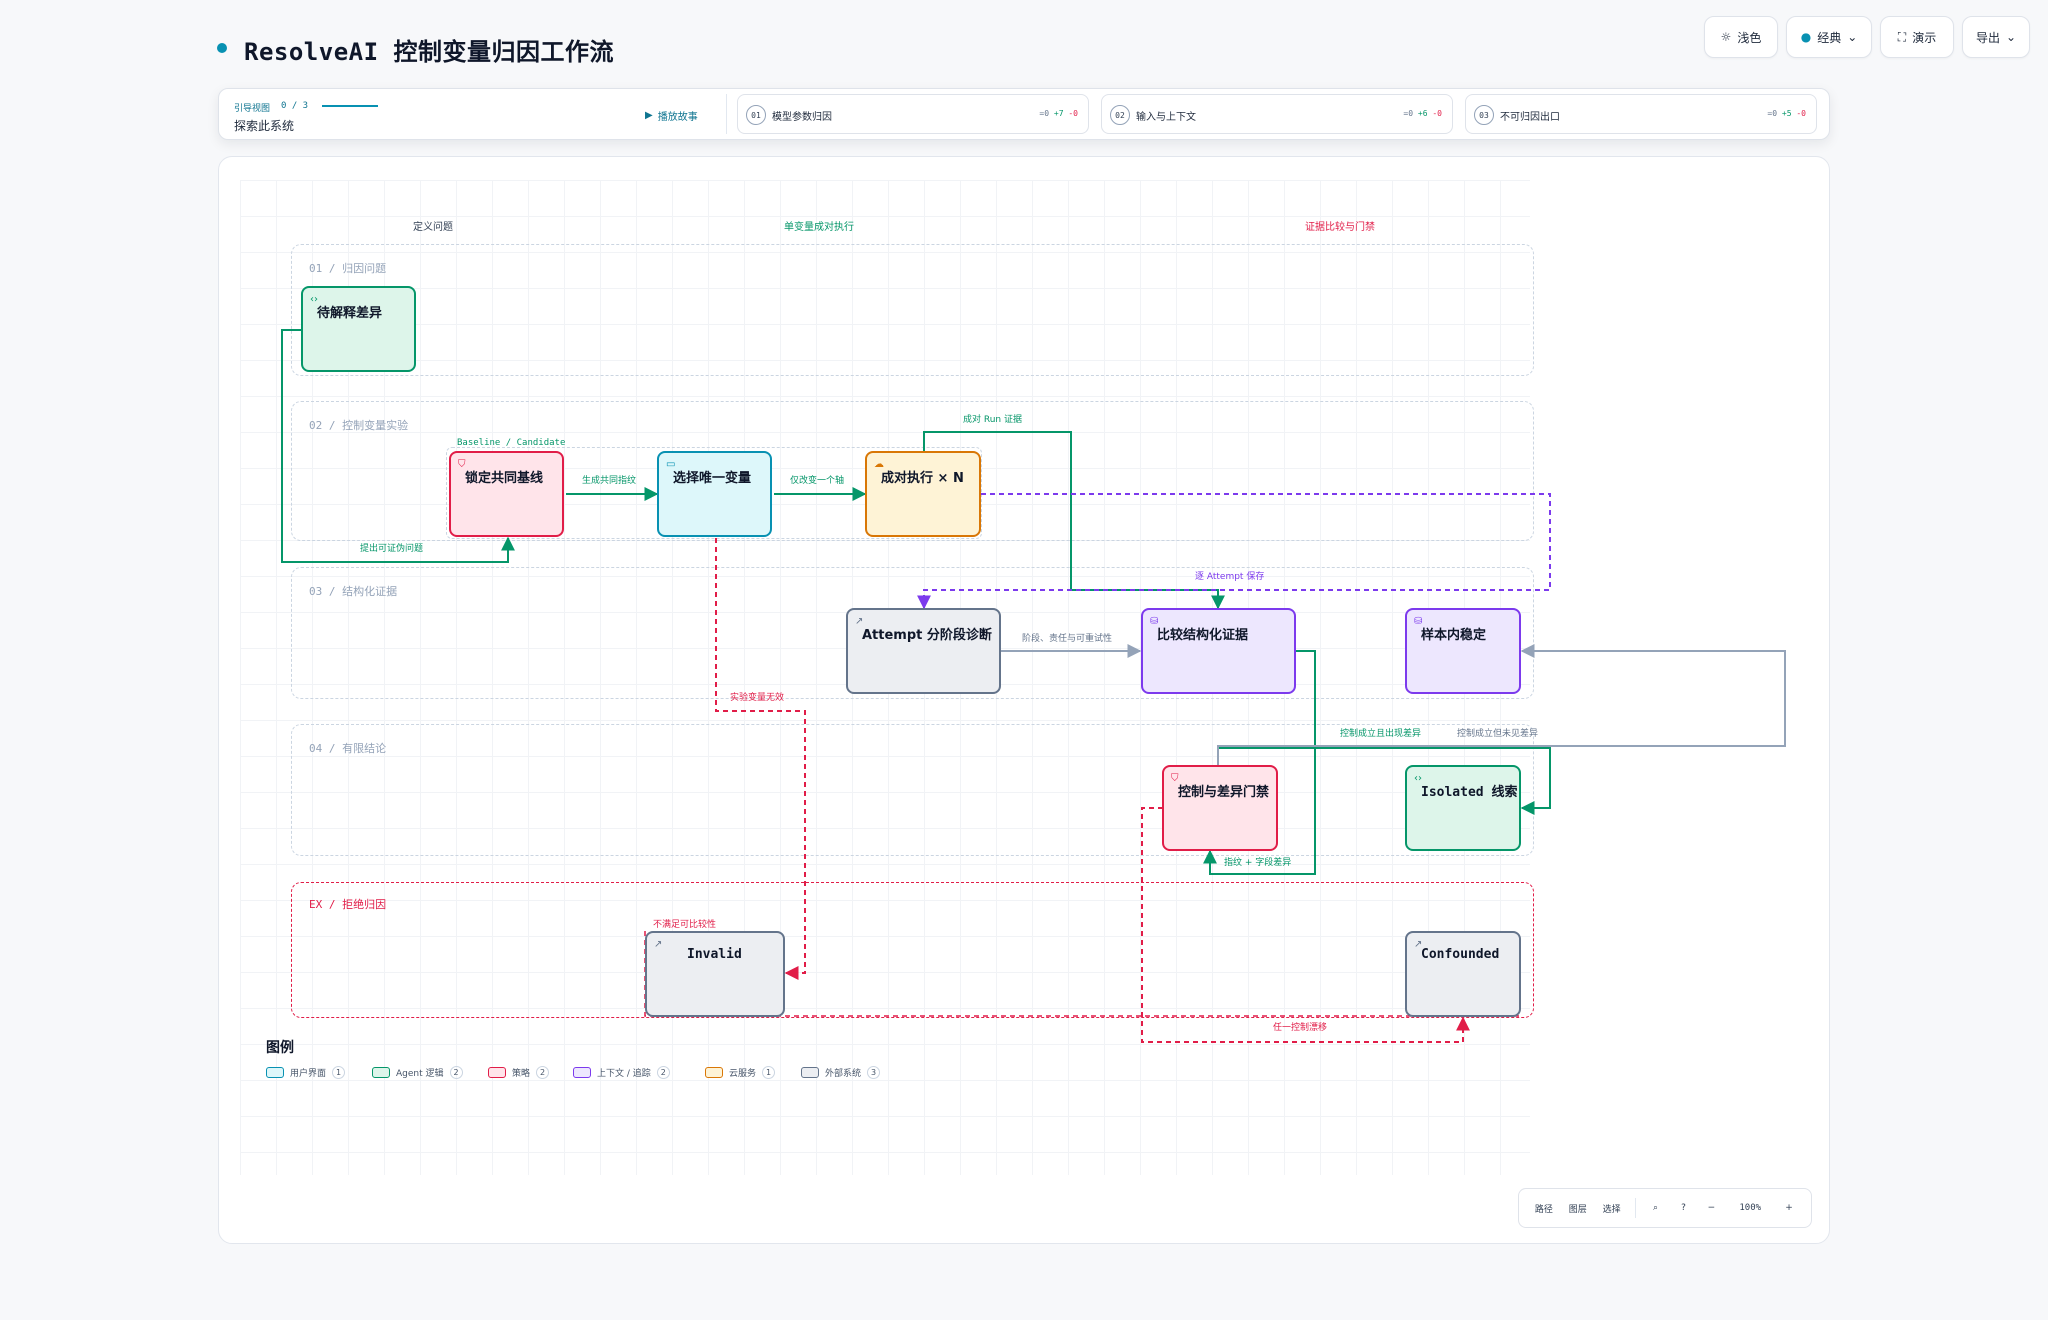  What do you see at coordinates (1300, 1028) in the screenshot?
I see `edge-label: 任一控制漂移` at bounding box center [1300, 1028].